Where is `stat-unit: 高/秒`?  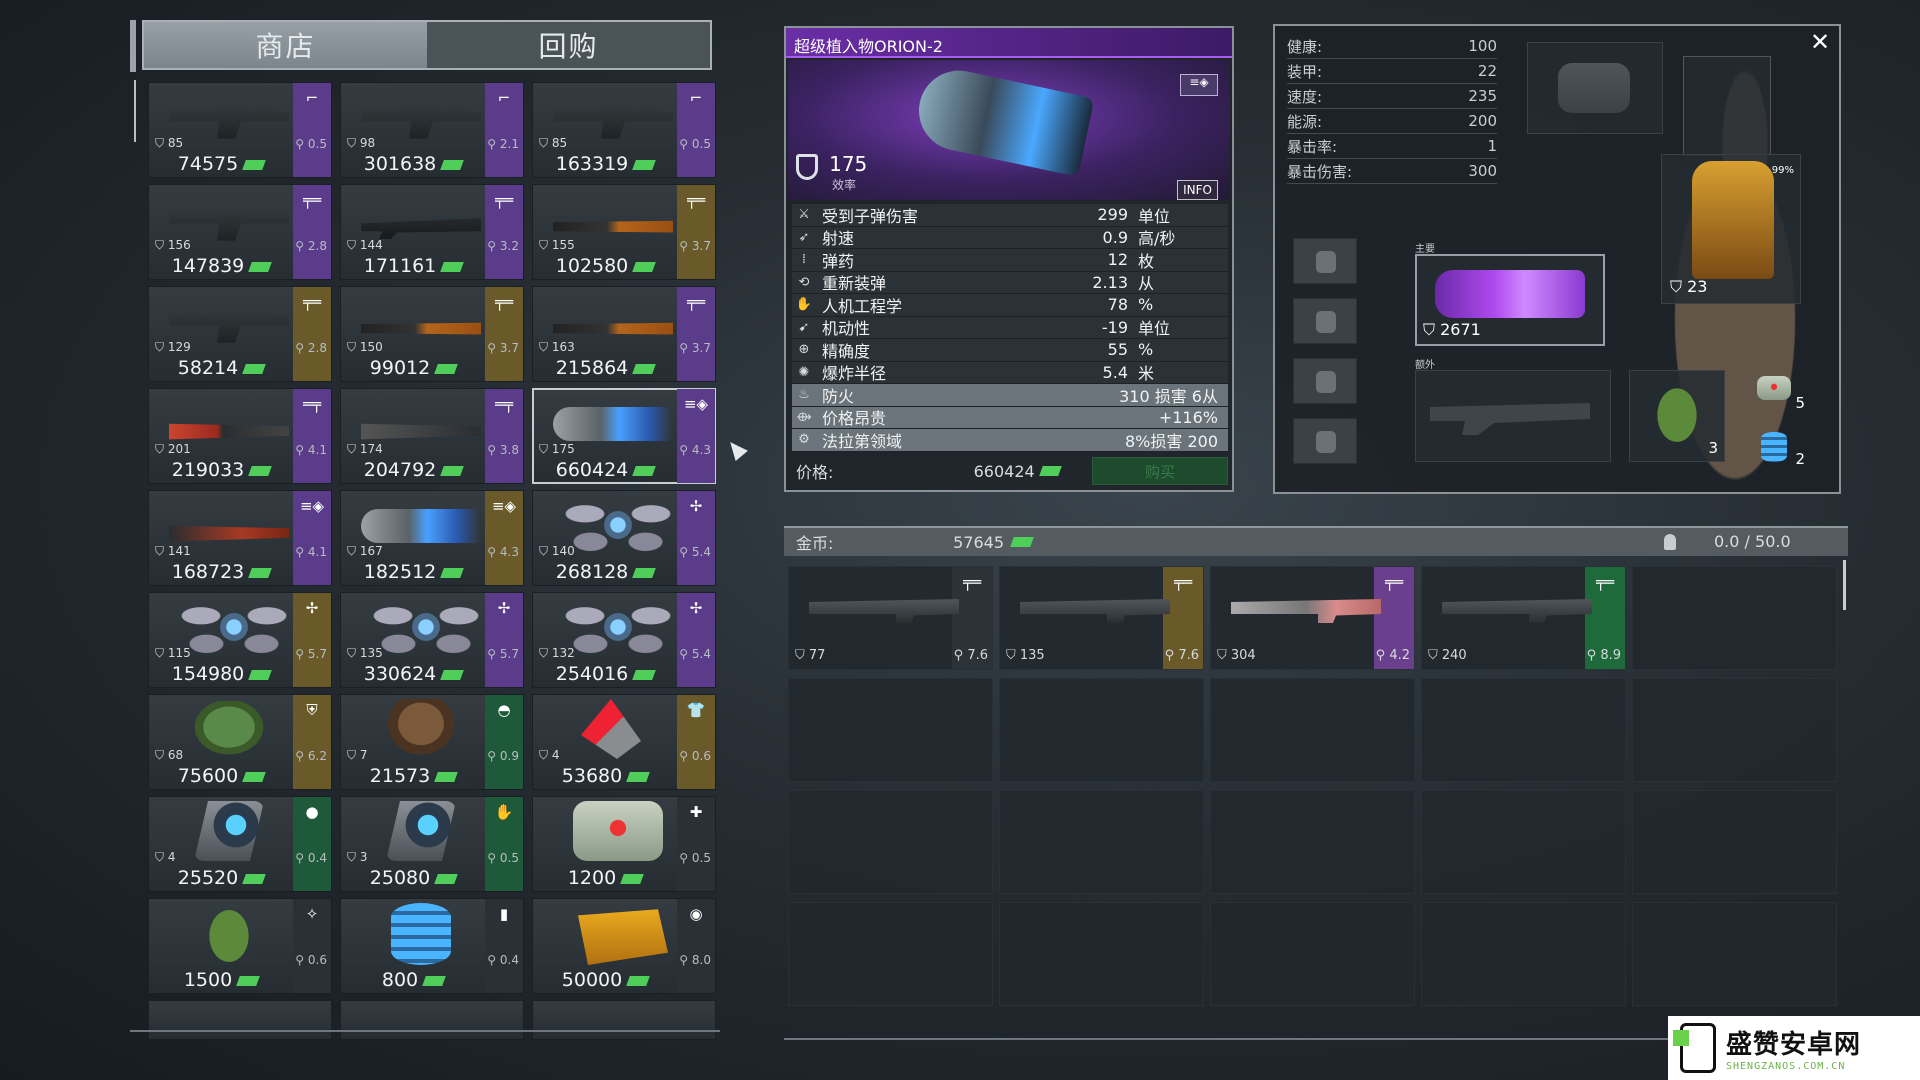 stat-unit: 高/秒 is located at coordinates (1157, 239).